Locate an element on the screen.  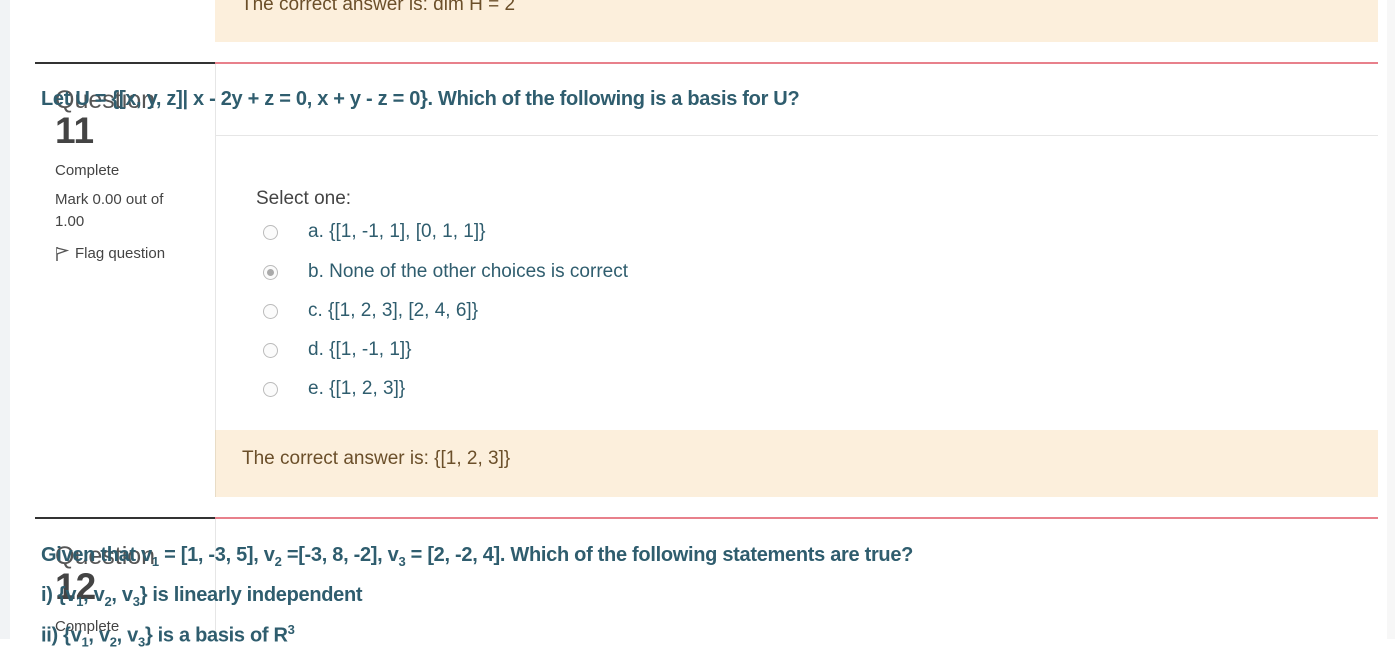
answer-d-radio is located at coordinates (270, 350).